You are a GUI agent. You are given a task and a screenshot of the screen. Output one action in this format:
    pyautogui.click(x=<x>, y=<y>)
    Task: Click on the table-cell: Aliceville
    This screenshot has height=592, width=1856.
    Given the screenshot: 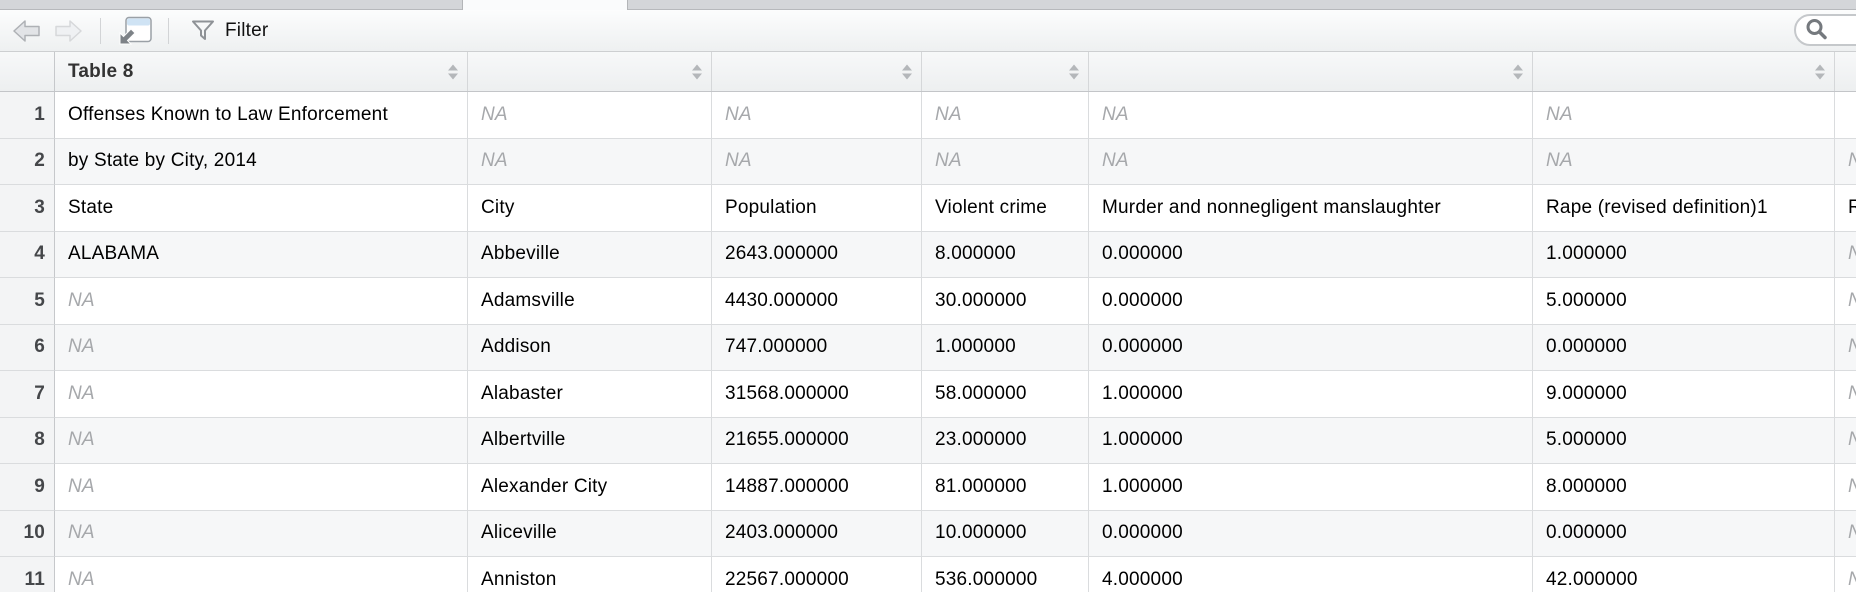 What is the action you would take?
    pyautogui.click(x=590, y=533)
    